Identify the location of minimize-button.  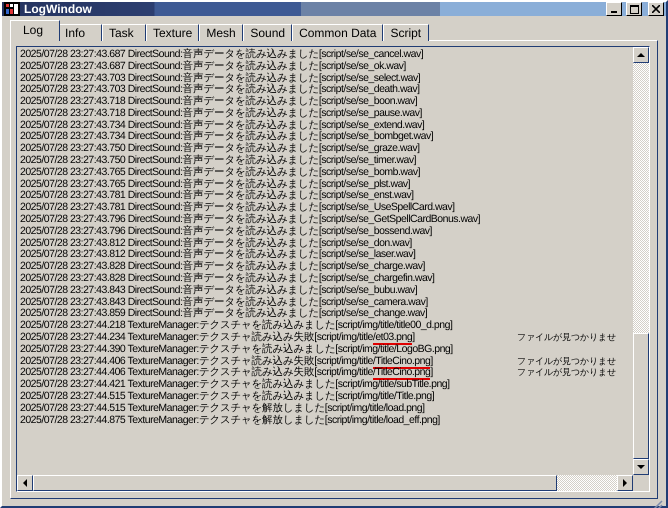
(614, 9).